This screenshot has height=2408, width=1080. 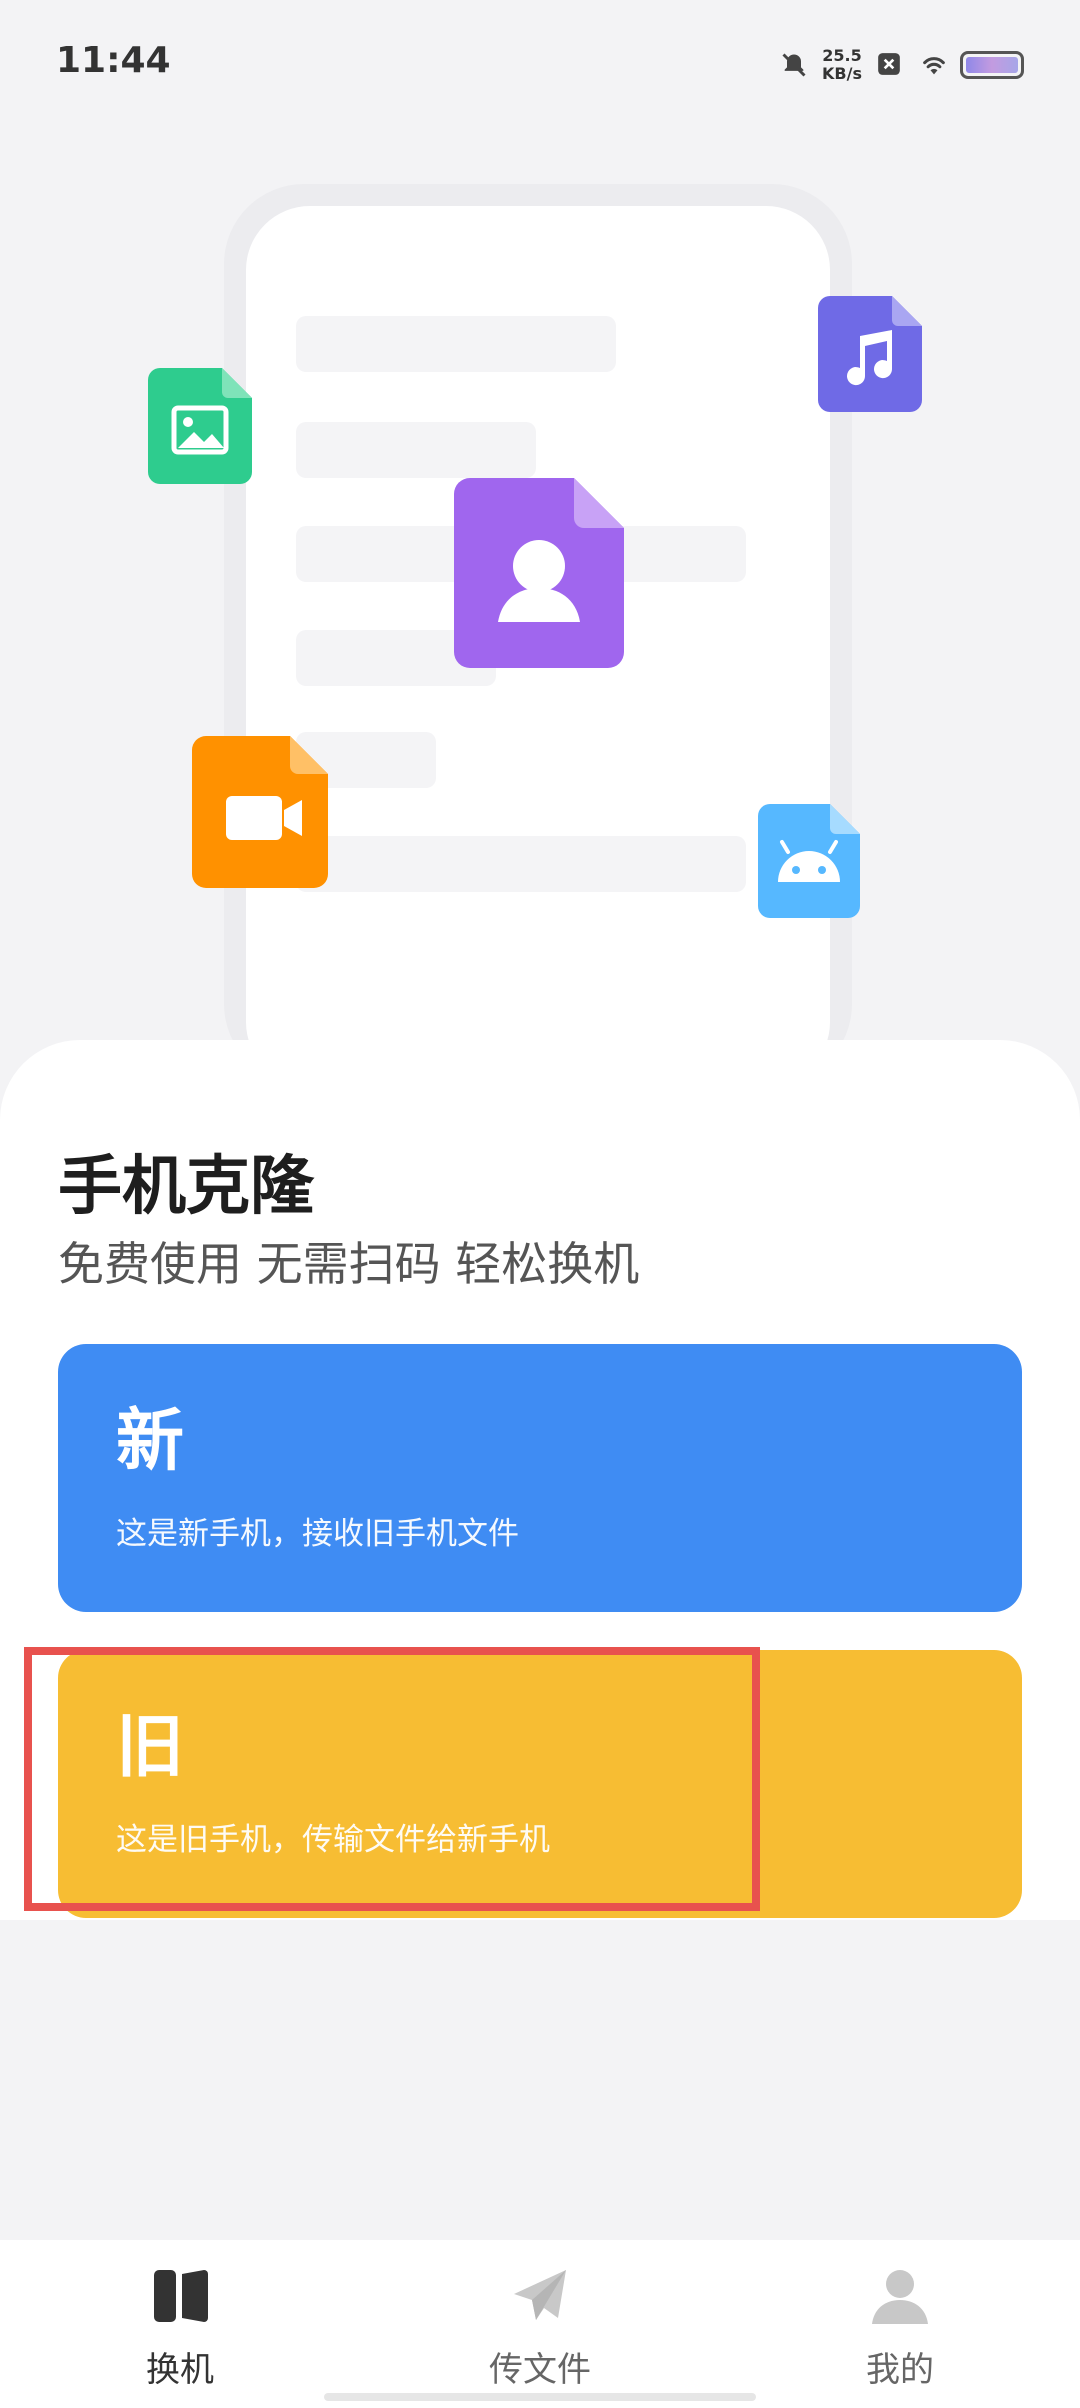 I want to click on nav-label: 传文件, so click(x=540, y=2370).